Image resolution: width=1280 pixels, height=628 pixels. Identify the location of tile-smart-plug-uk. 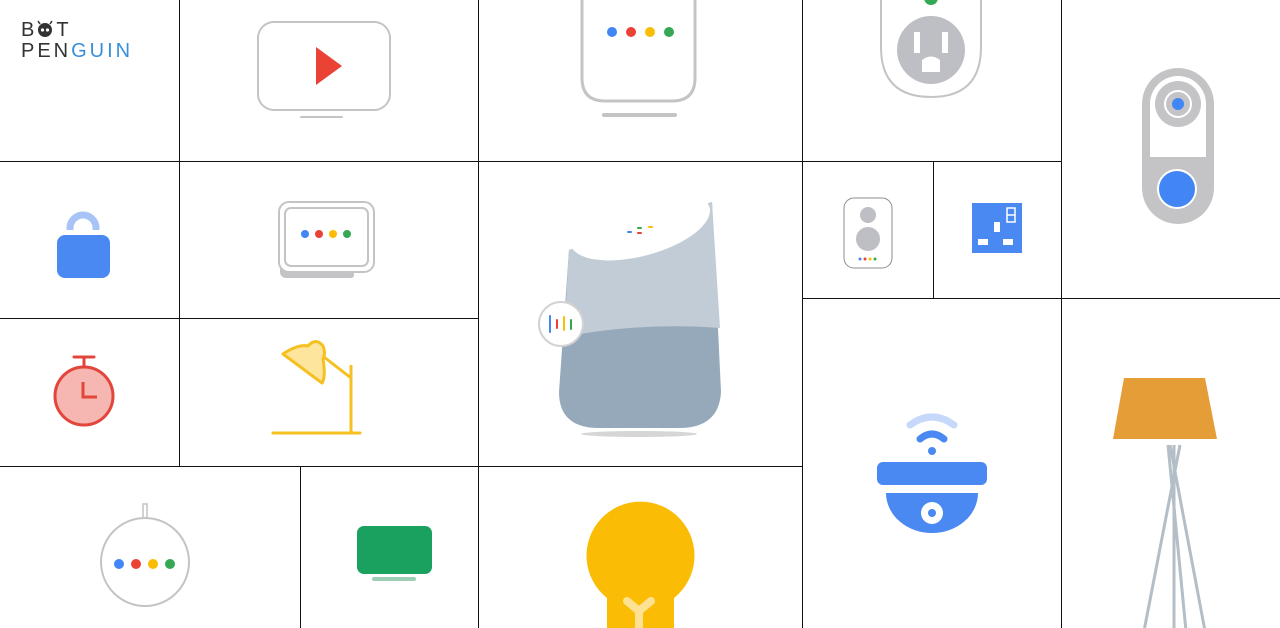
(997, 230).